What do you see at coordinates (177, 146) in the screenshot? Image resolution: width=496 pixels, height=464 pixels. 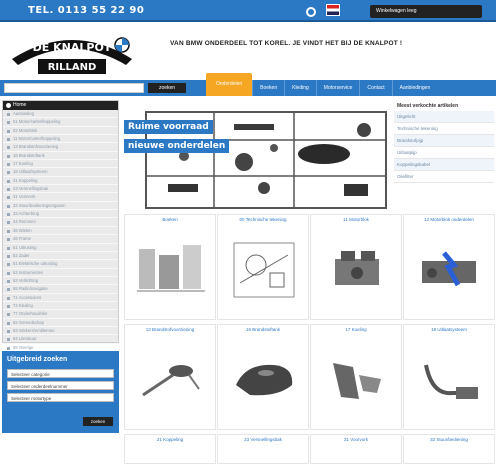 I see `hero-line2: nieuwe onderdelen` at bounding box center [177, 146].